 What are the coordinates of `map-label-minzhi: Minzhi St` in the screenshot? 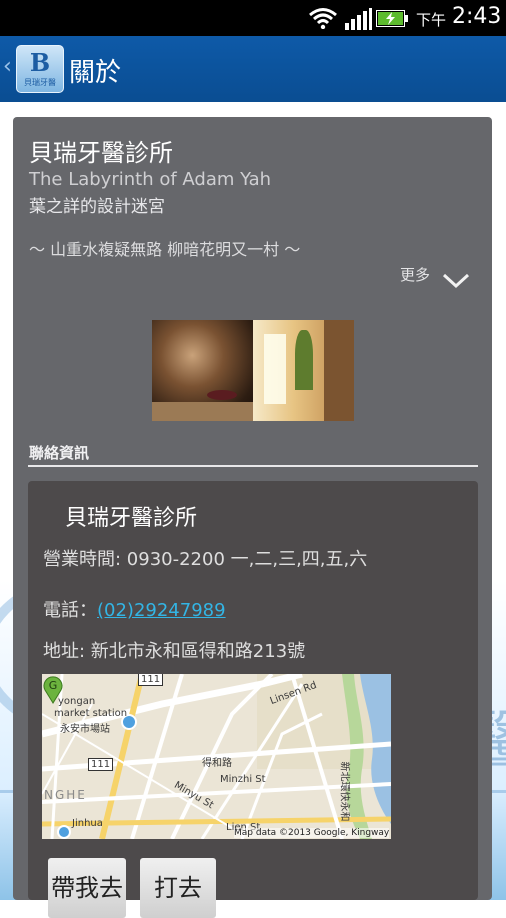 It's located at (243, 779).